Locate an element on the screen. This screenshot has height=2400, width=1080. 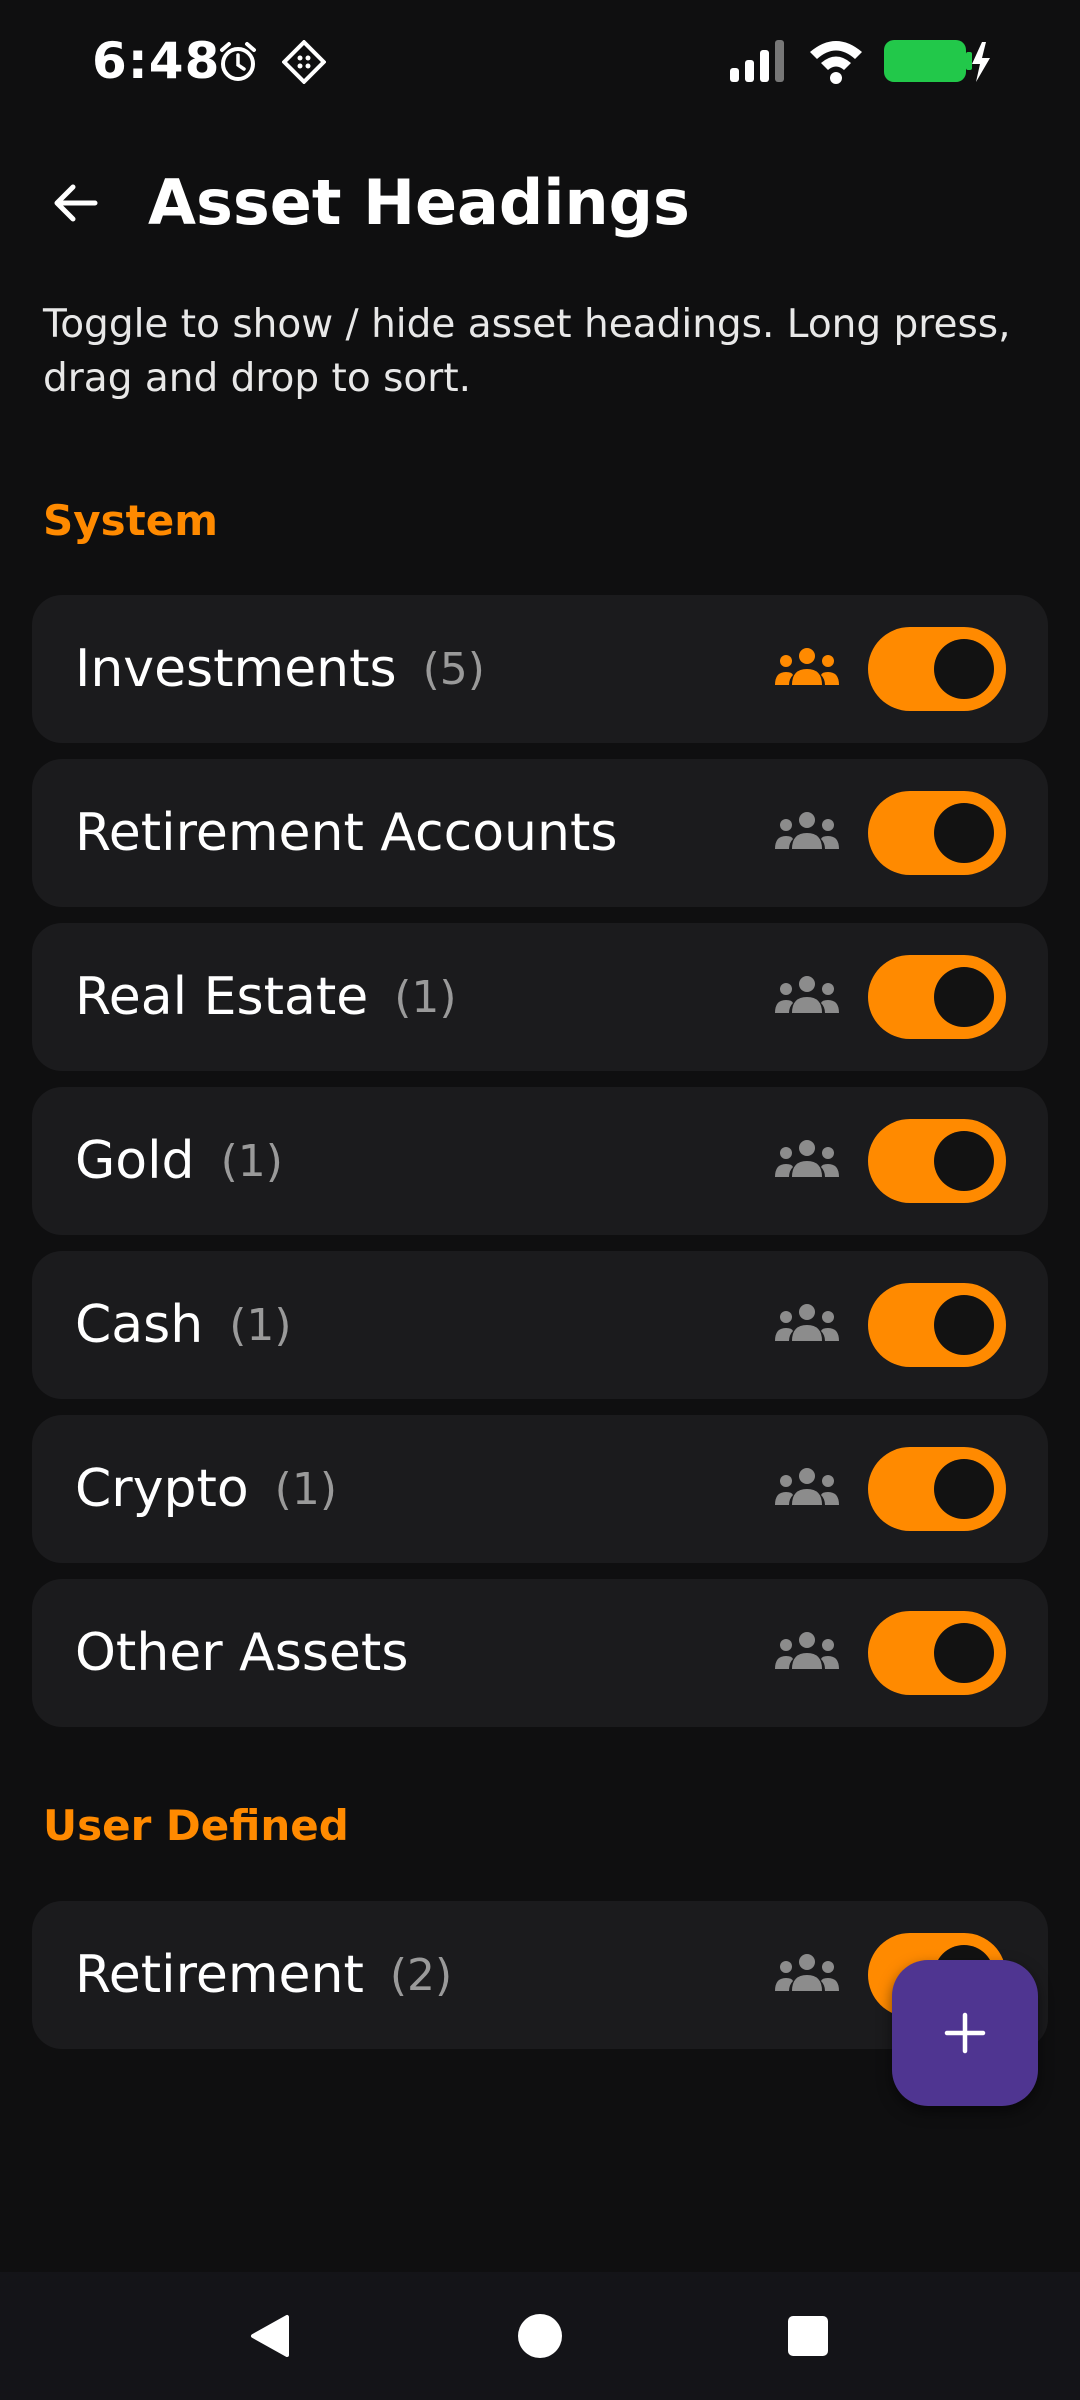
recents-square-icon is located at coordinates (808, 2336).